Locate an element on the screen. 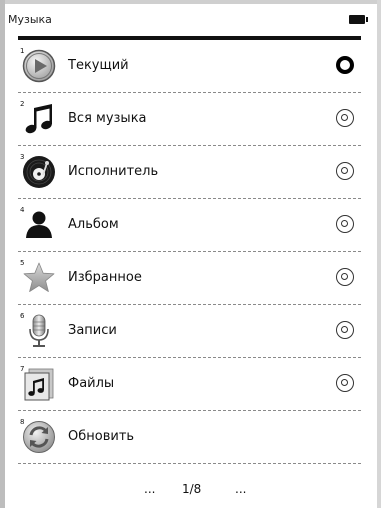  menu-item-album: 4 Альбом is located at coordinates (189, 225).